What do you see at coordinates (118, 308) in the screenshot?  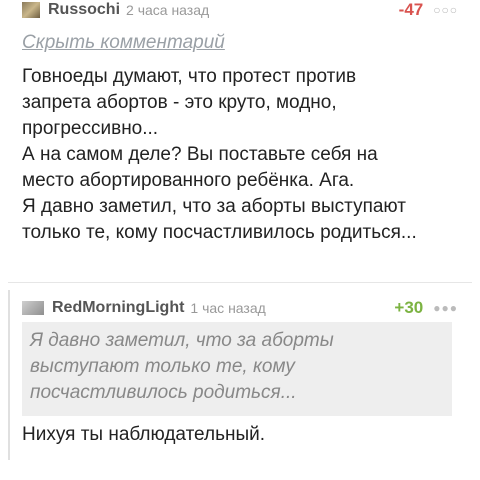 I see `username: RedMorningLight` at bounding box center [118, 308].